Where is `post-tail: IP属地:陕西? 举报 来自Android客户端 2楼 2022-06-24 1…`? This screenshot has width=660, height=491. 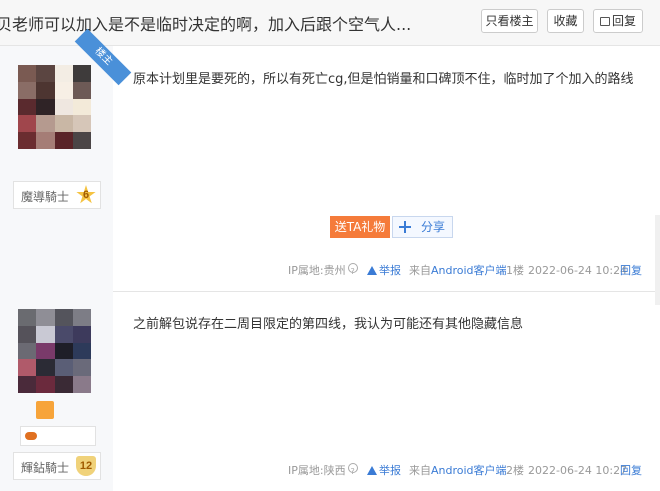
post-tail: IP属地:陕西? 举报 来自Android客户端 2楼 2022-06-24 1… is located at coordinates (330, 471).